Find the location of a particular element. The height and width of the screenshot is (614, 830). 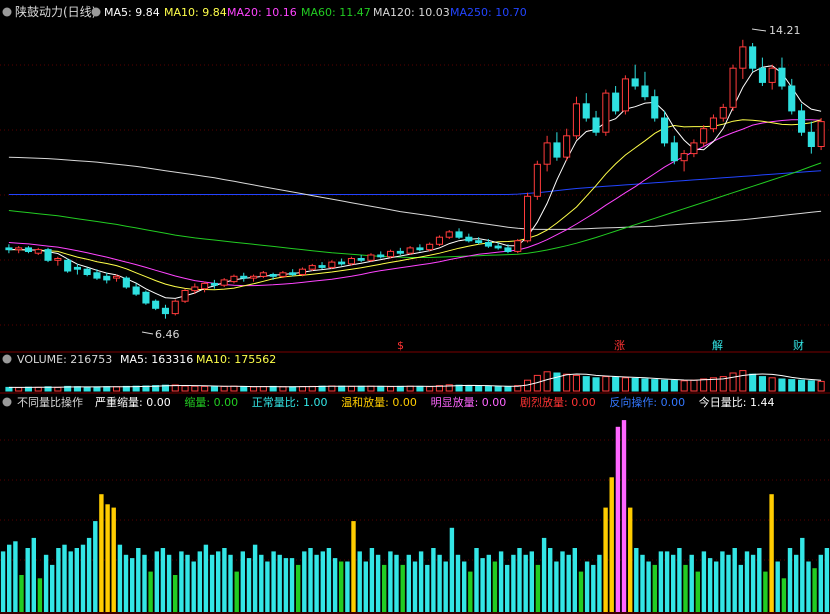

event-marker-zhang: 涨 is located at coordinates (619, 345).